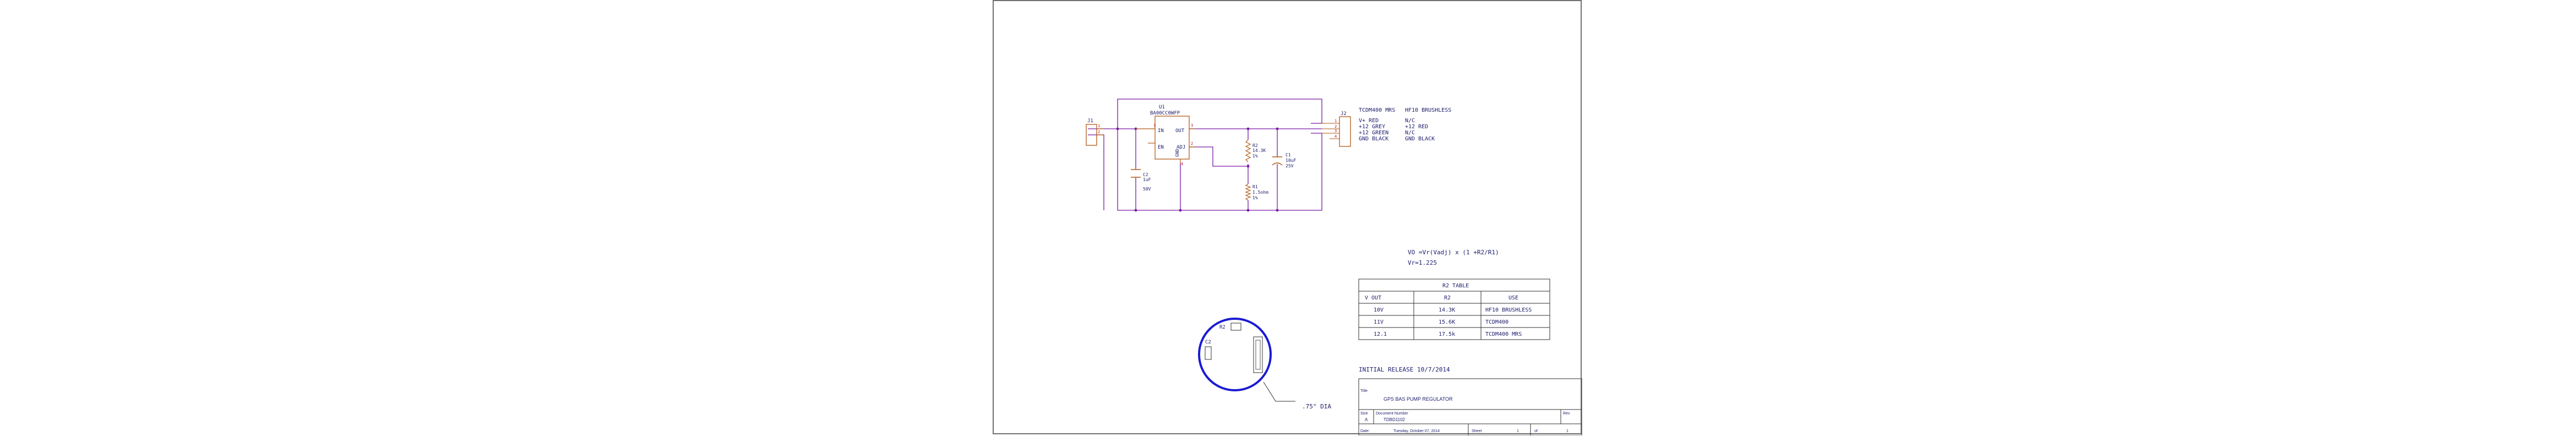  I want to click on j1-pin-1: 1, so click(1099, 126).